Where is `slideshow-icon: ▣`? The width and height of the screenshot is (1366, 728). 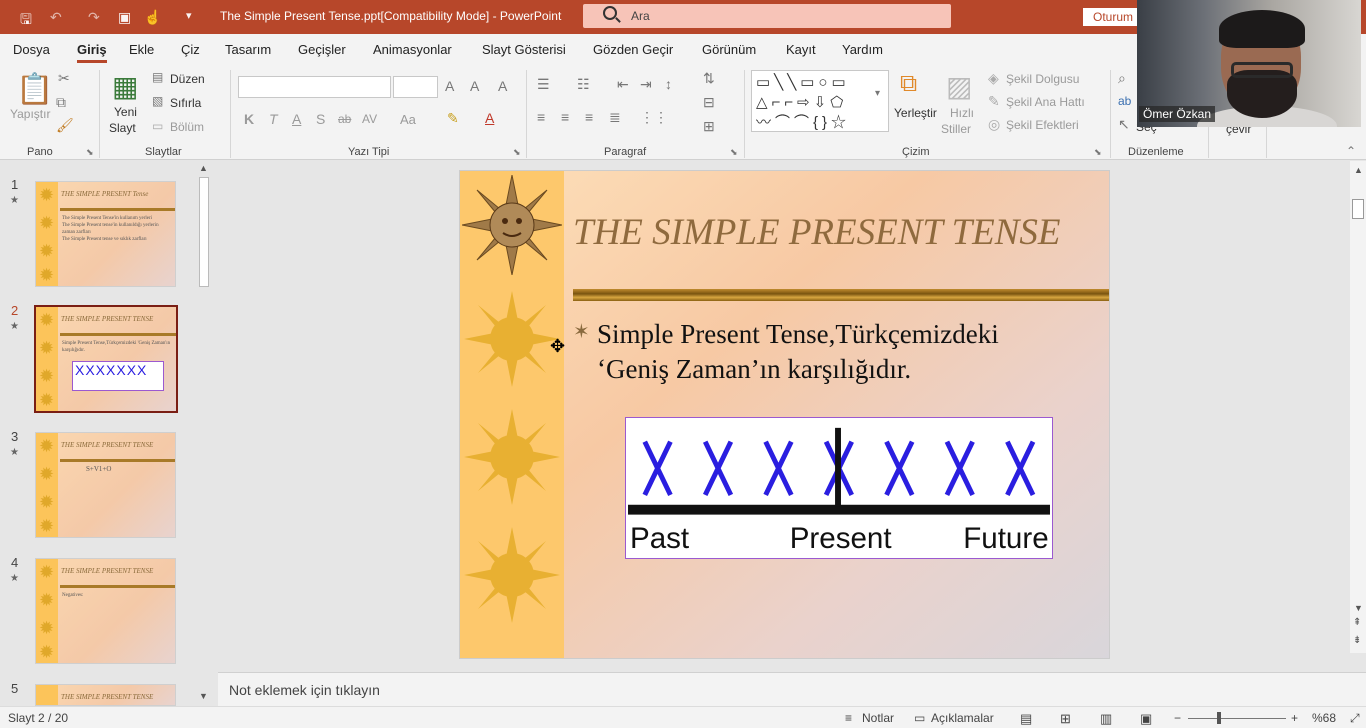 slideshow-icon: ▣ is located at coordinates (1146, 719).